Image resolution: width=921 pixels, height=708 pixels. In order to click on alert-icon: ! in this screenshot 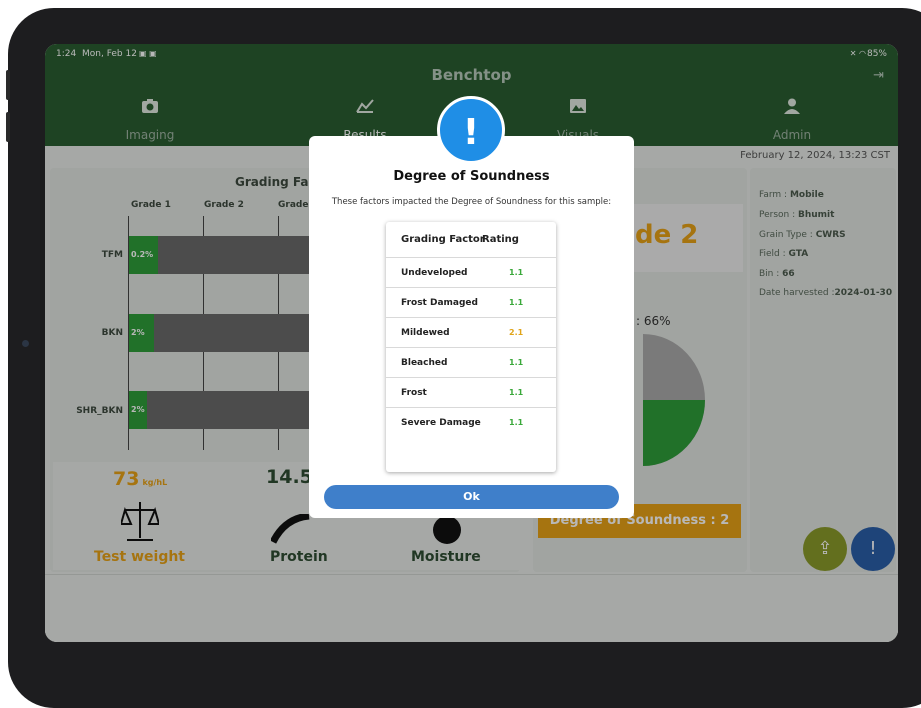, I will do `click(471, 130)`.